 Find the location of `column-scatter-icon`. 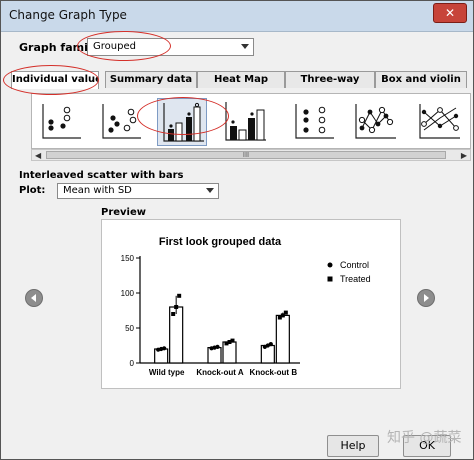

column-scatter-icon is located at coordinates (313, 122).